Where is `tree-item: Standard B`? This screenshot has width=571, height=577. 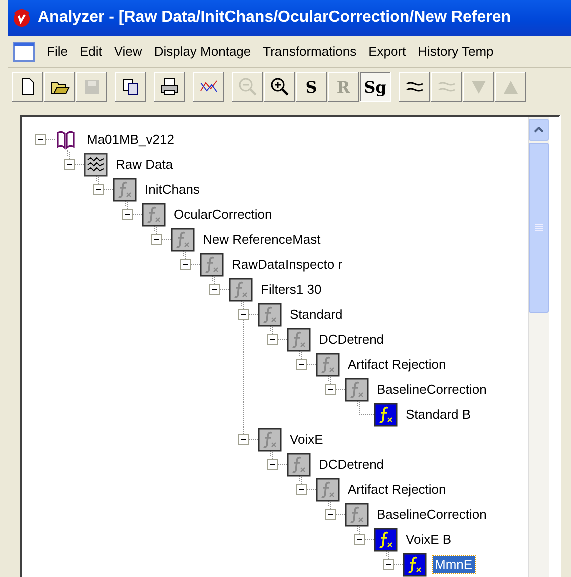 tree-item: Standard B is located at coordinates (439, 414).